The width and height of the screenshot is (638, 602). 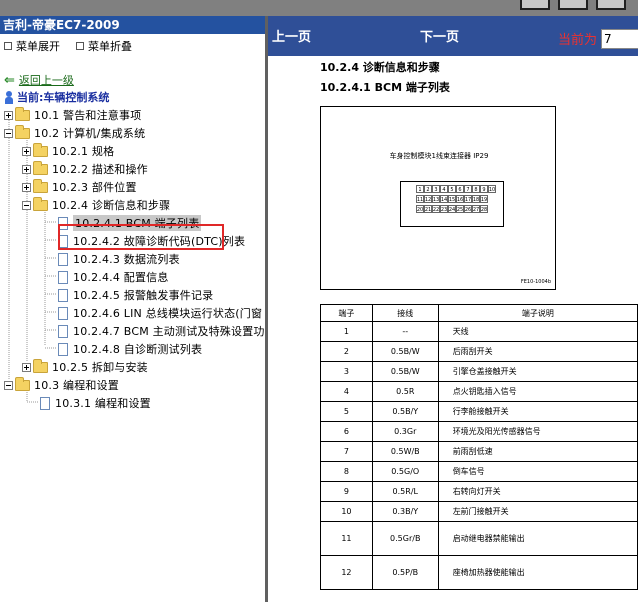 What do you see at coordinates (420, 200) in the screenshot?
I see `connector-pin-label: 11` at bounding box center [420, 200].